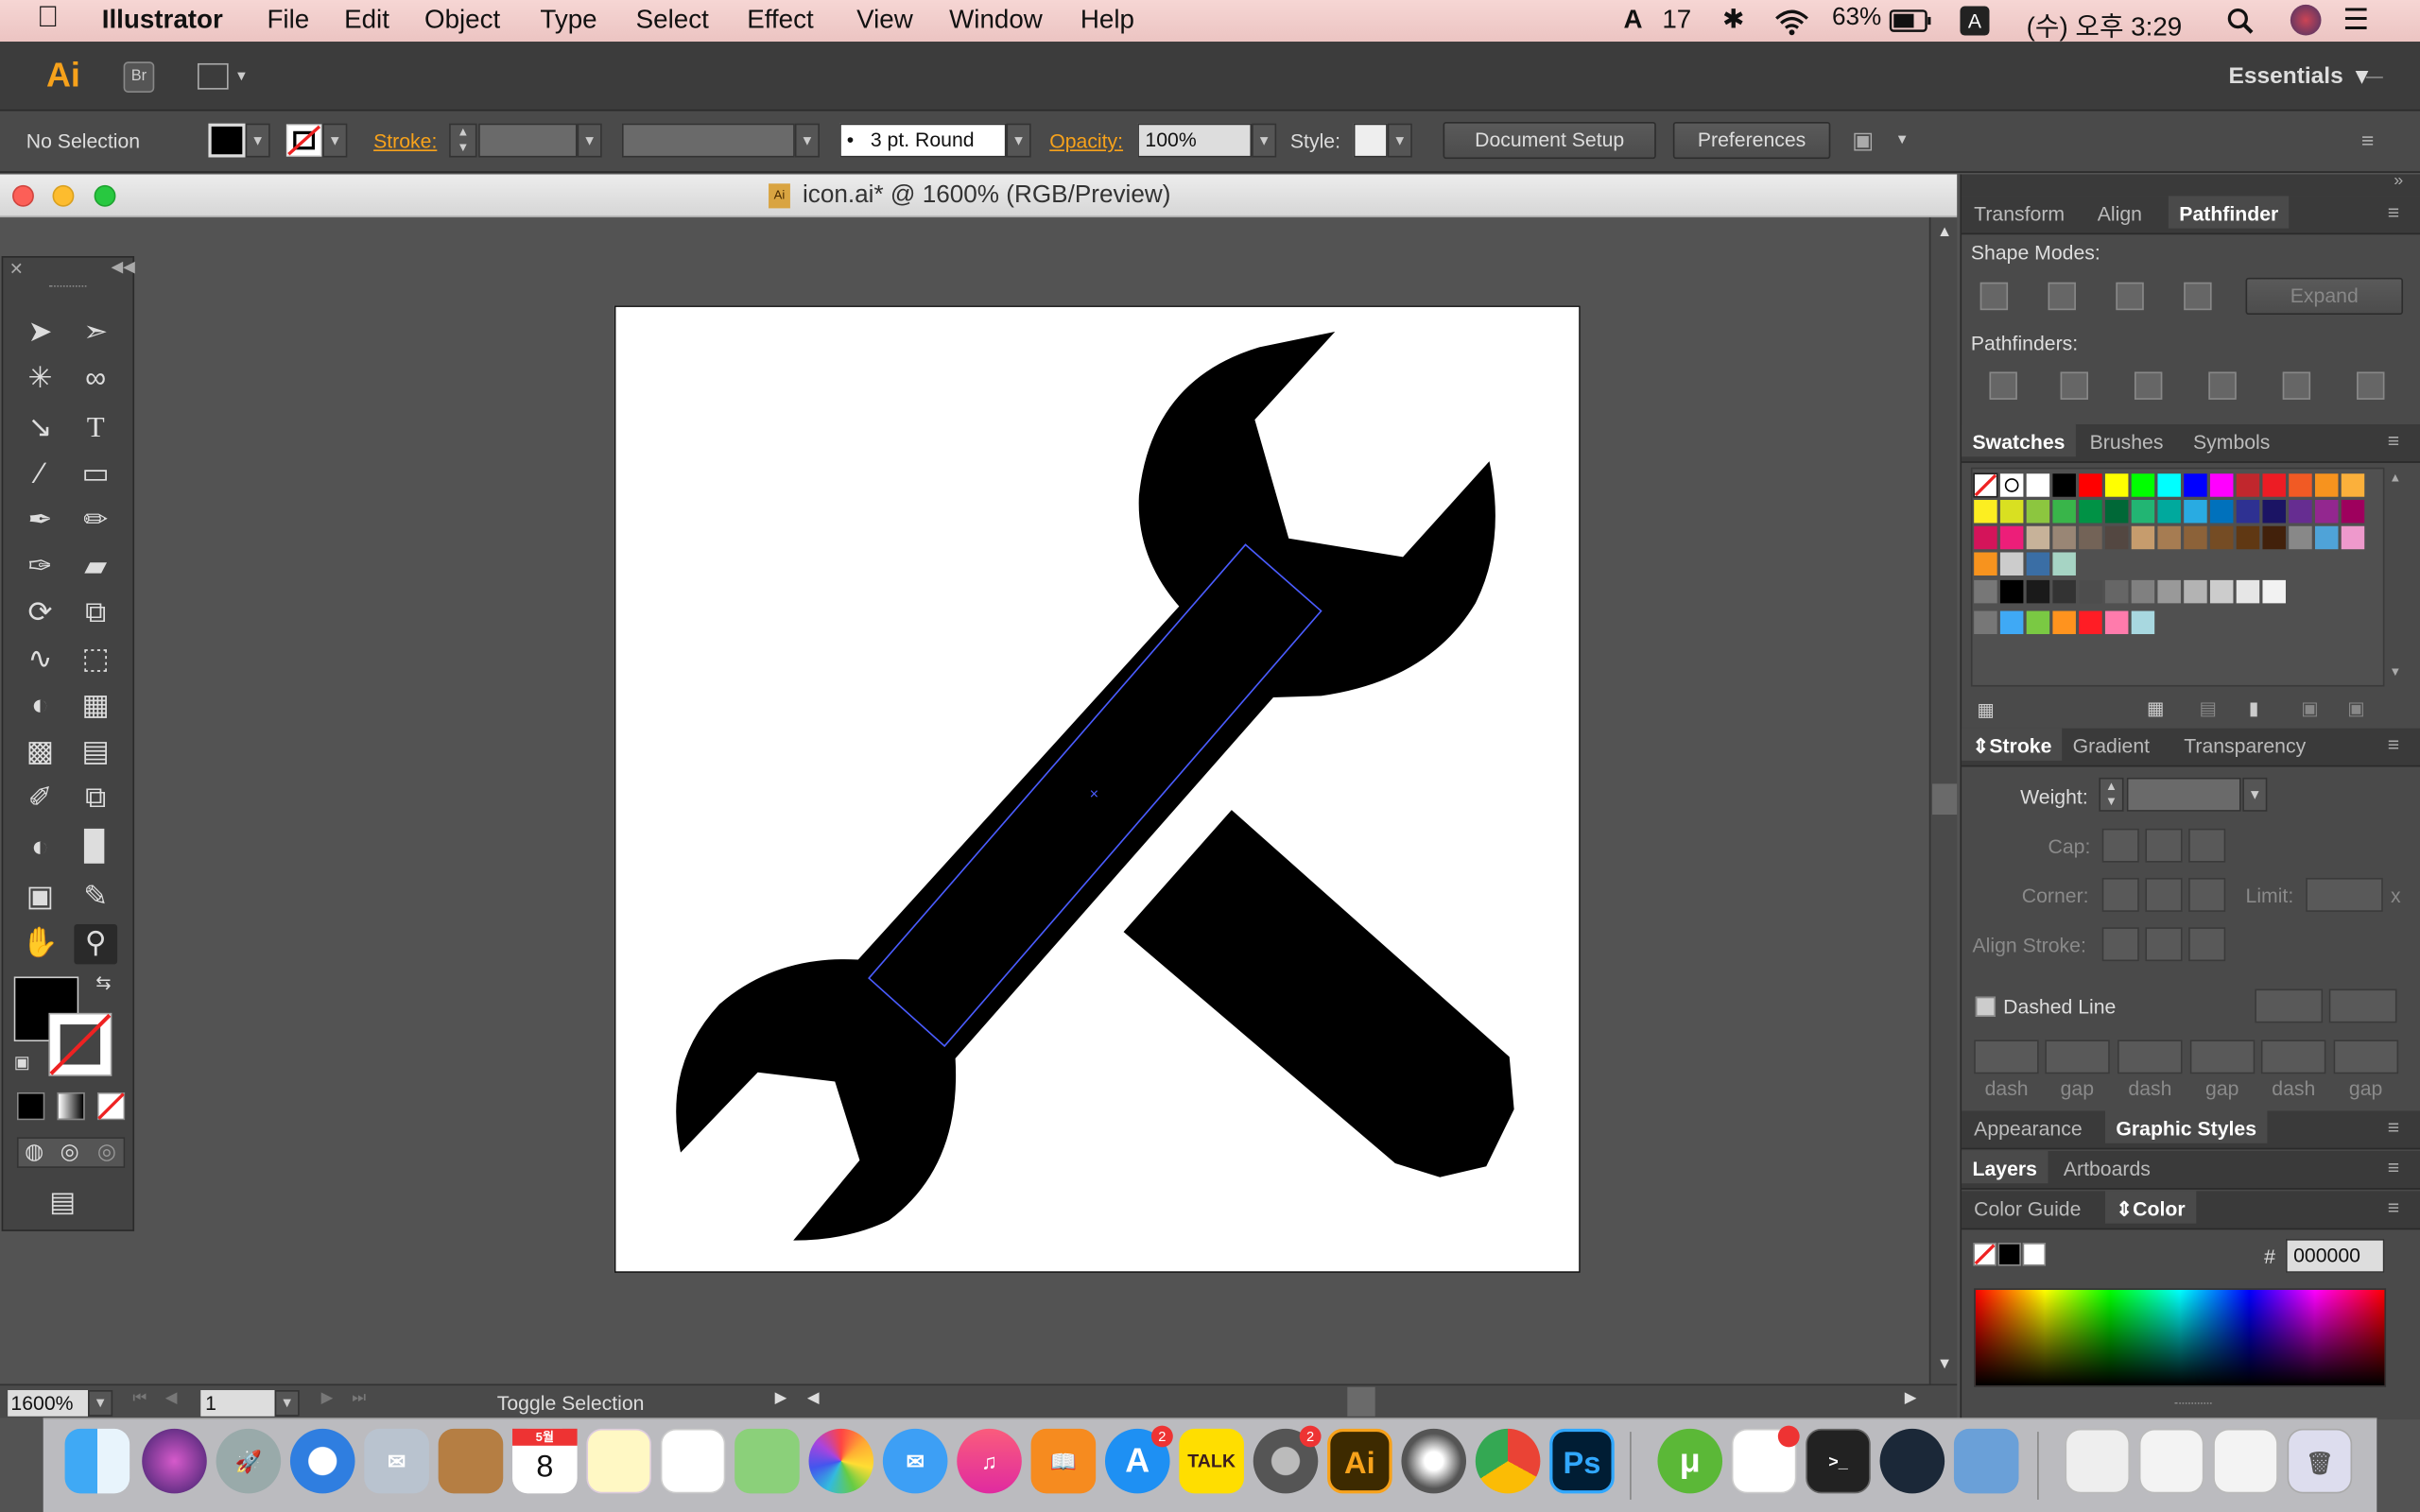 This screenshot has height=1512, width=2420. Describe the element at coordinates (780, 20) in the screenshot. I see `menu-effect: Effect` at that location.